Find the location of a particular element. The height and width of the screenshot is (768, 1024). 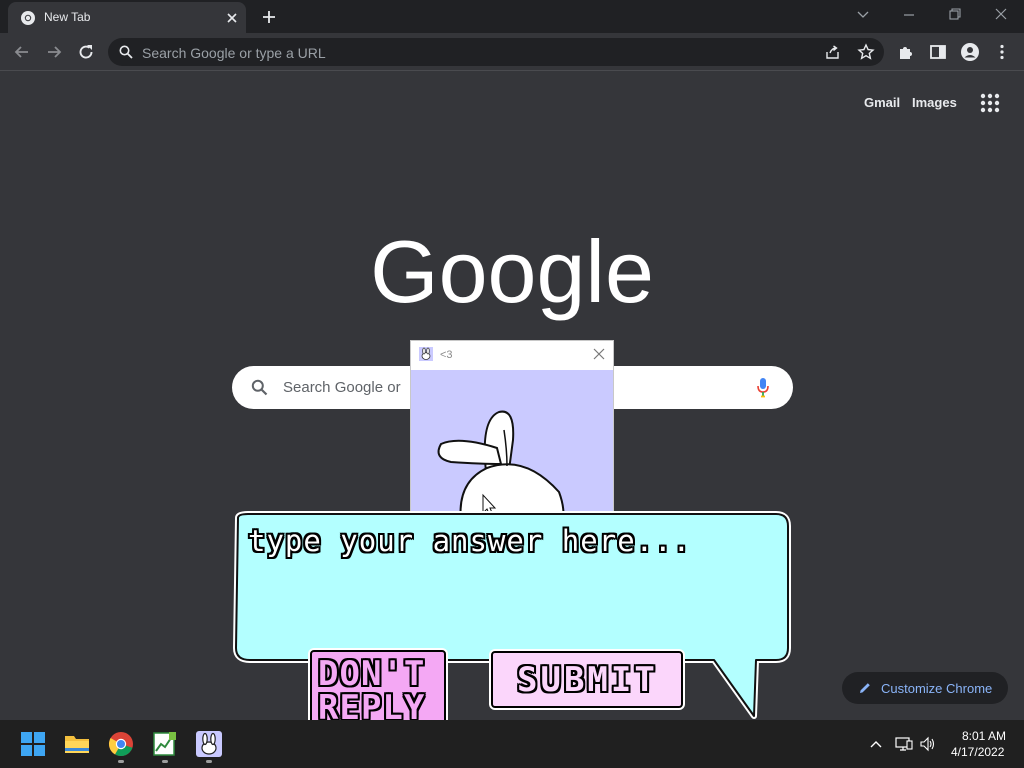

bunny-illustration is located at coordinates (500, 465).